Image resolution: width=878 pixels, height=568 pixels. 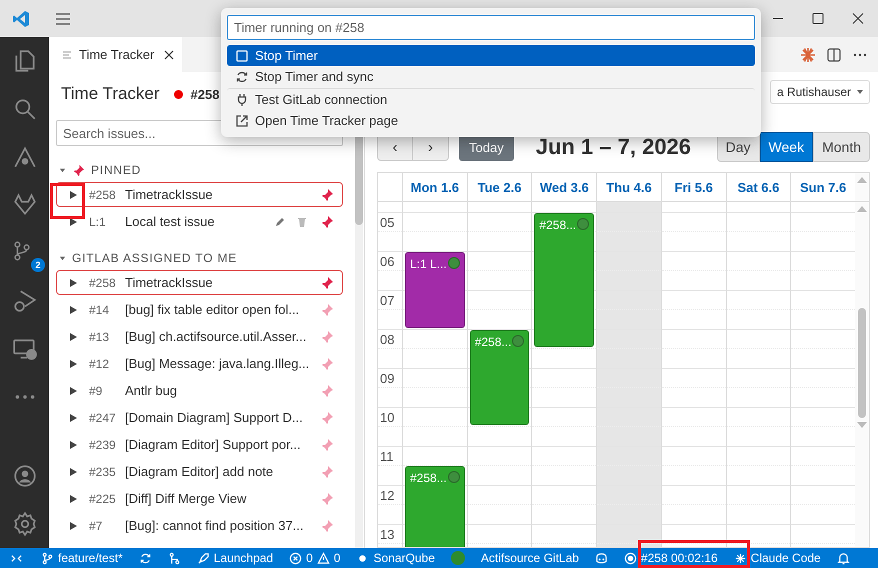 I want to click on command-item: Stop Timer, so click(x=491, y=55).